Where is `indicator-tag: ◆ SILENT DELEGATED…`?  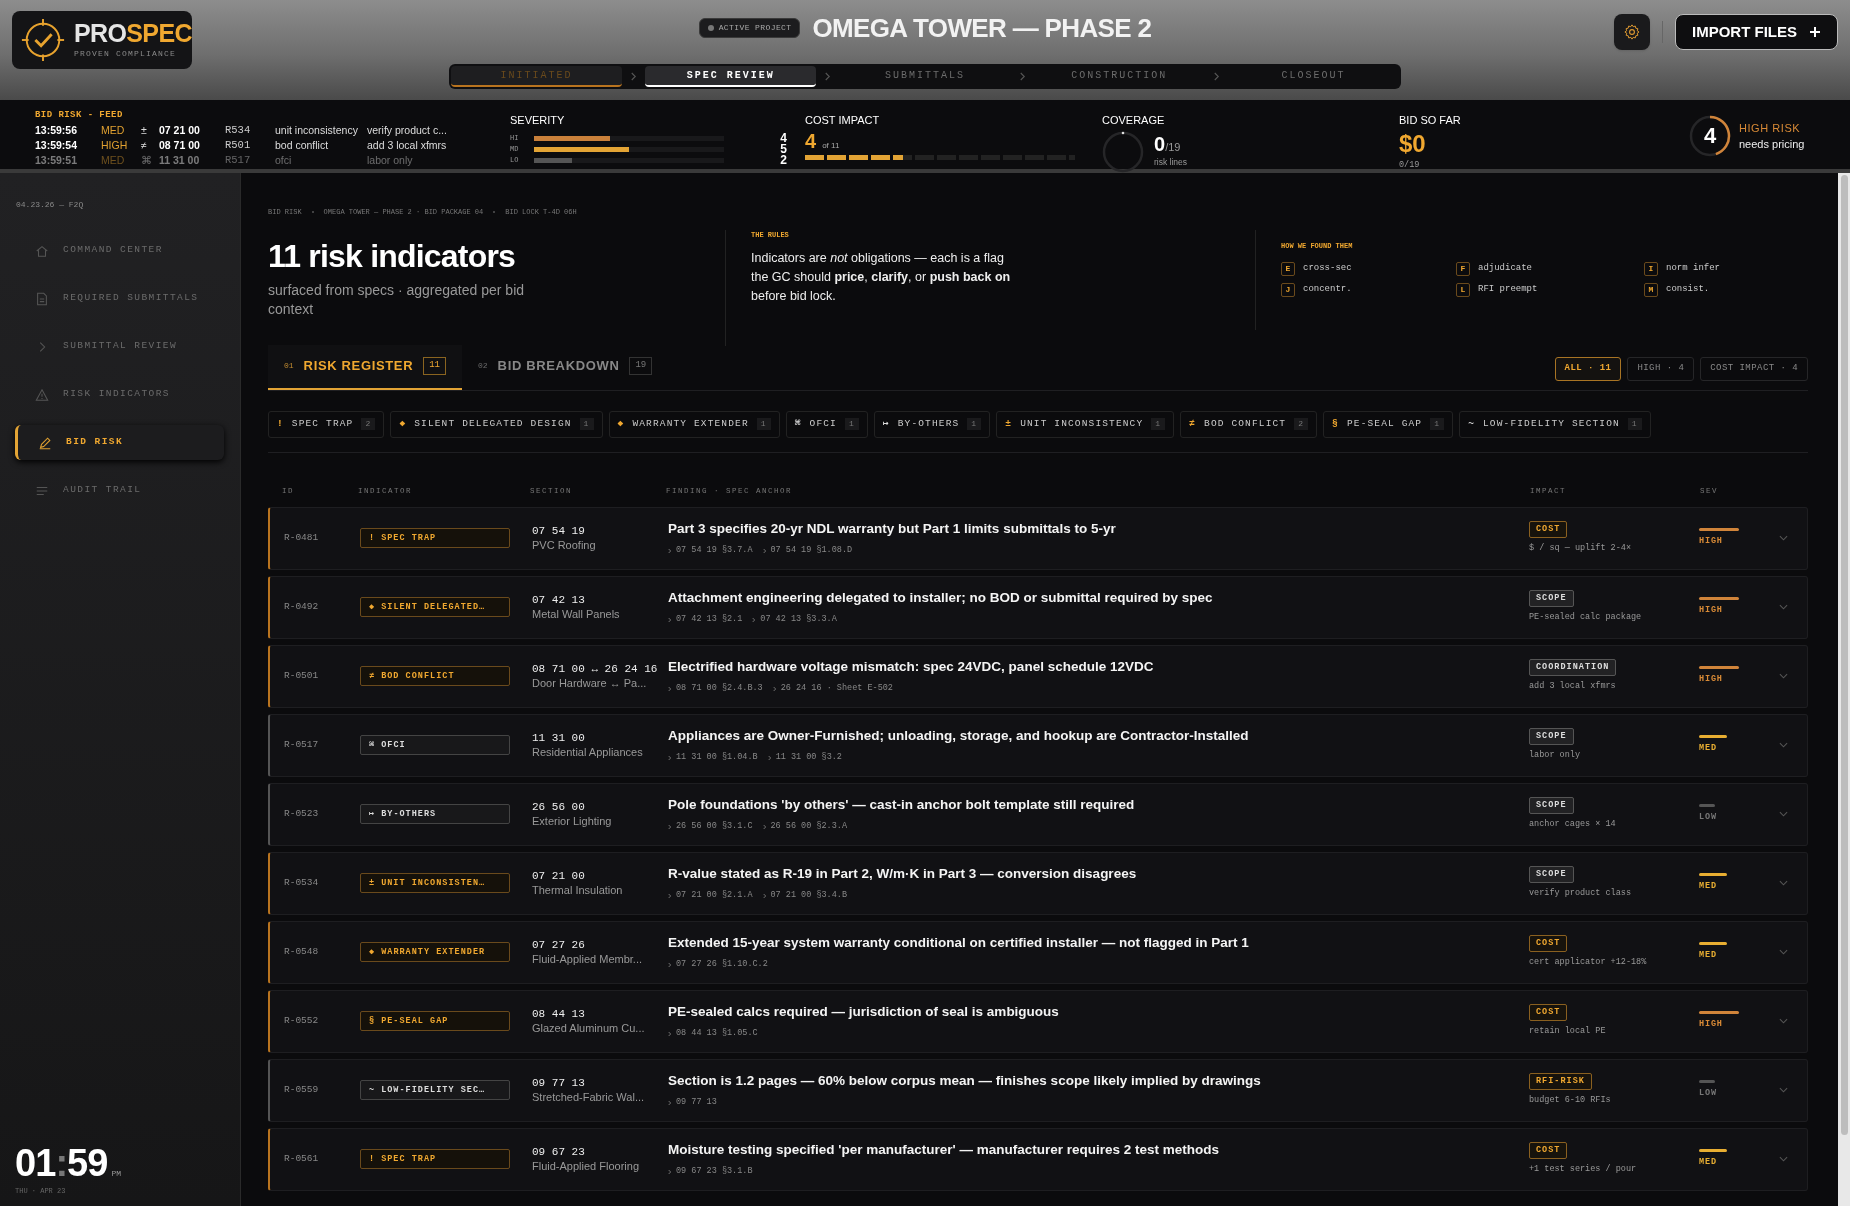
indicator-tag: ◆ SILENT DELEGATED… is located at coordinates (435, 607).